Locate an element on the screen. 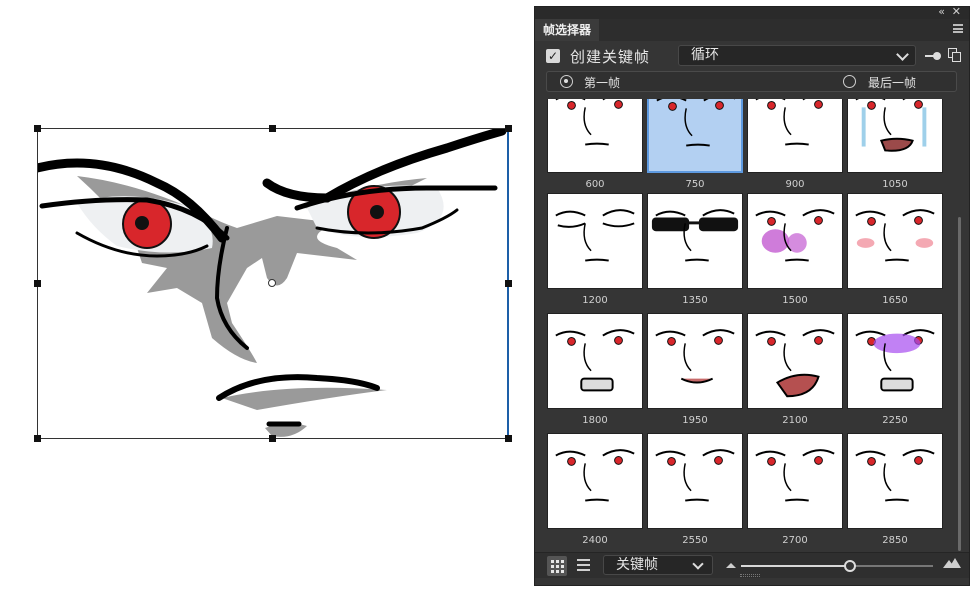 Image resolution: width=979 pixels, height=592 pixels. panel-tab-bar: 帧选择器 is located at coordinates (752, 30).